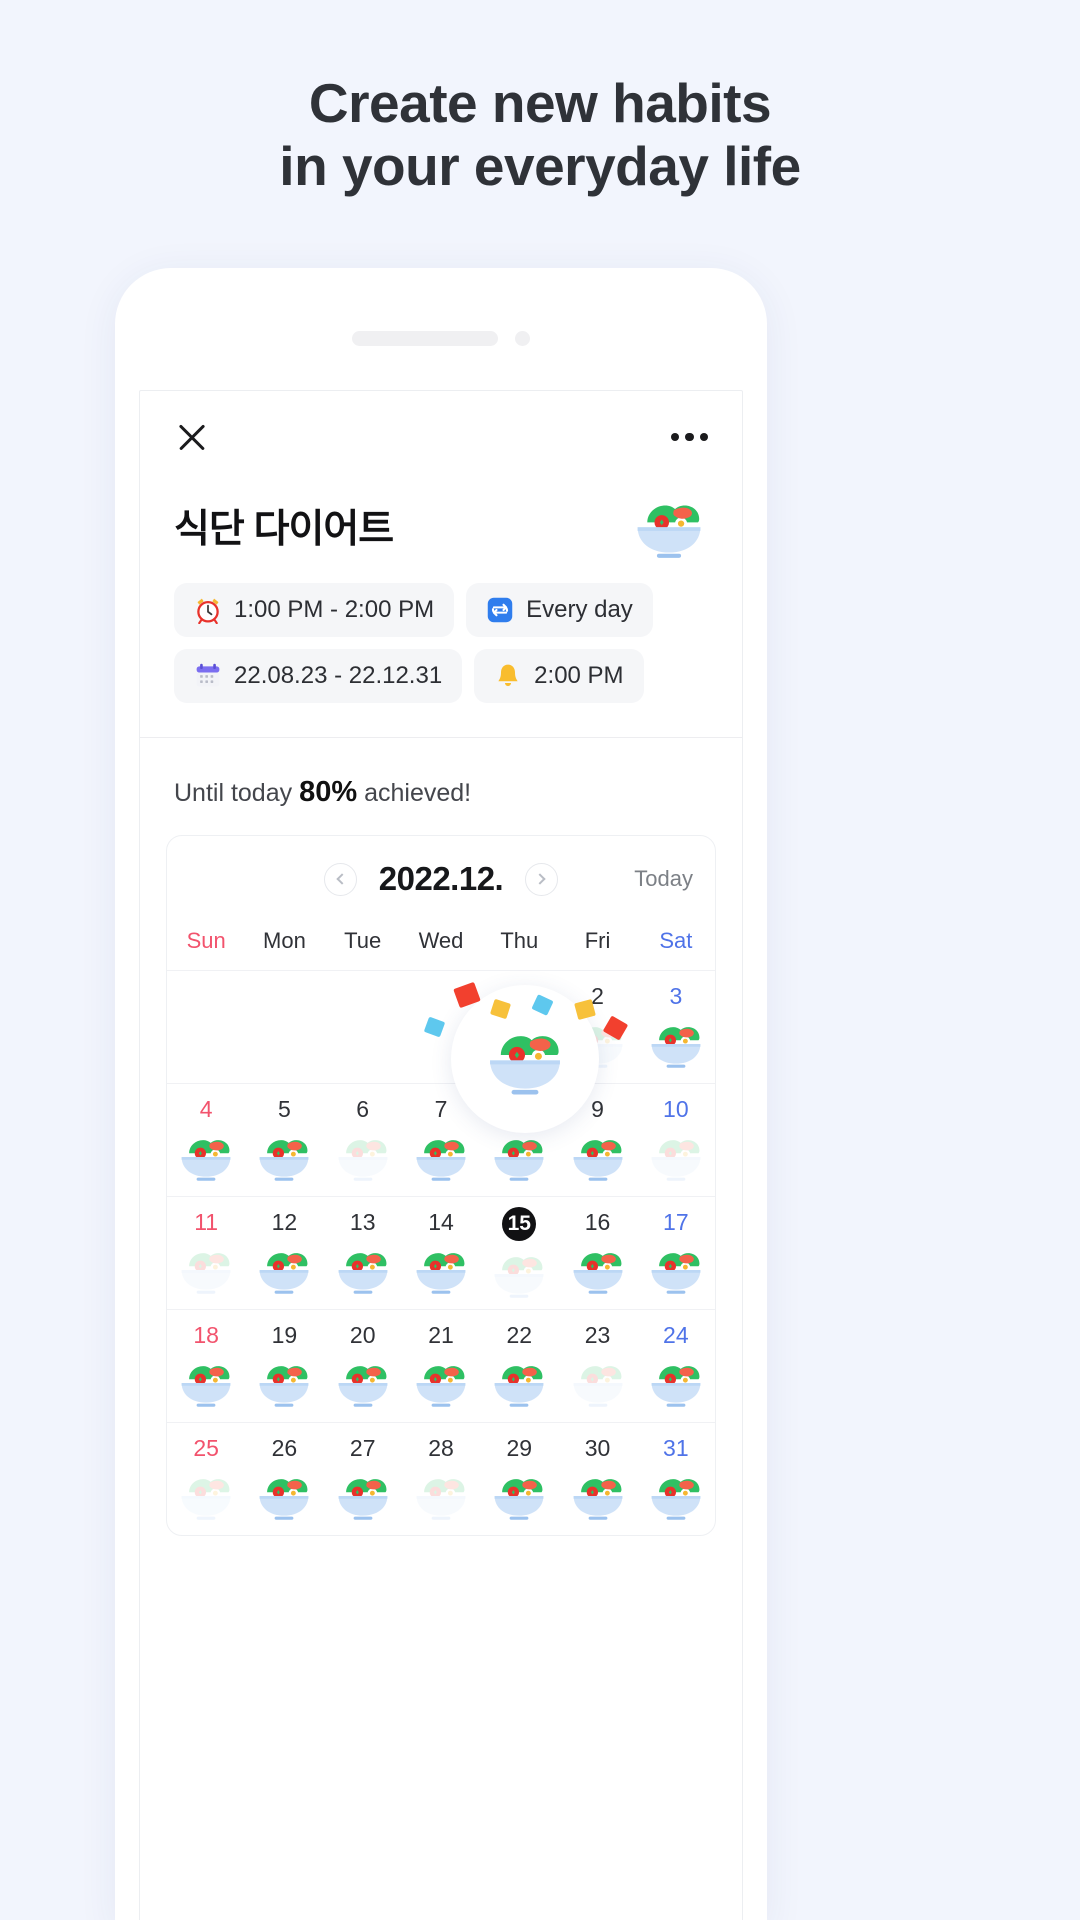 The image size is (1080, 1920). What do you see at coordinates (363, 1109) in the screenshot?
I see `day-number: 6` at bounding box center [363, 1109].